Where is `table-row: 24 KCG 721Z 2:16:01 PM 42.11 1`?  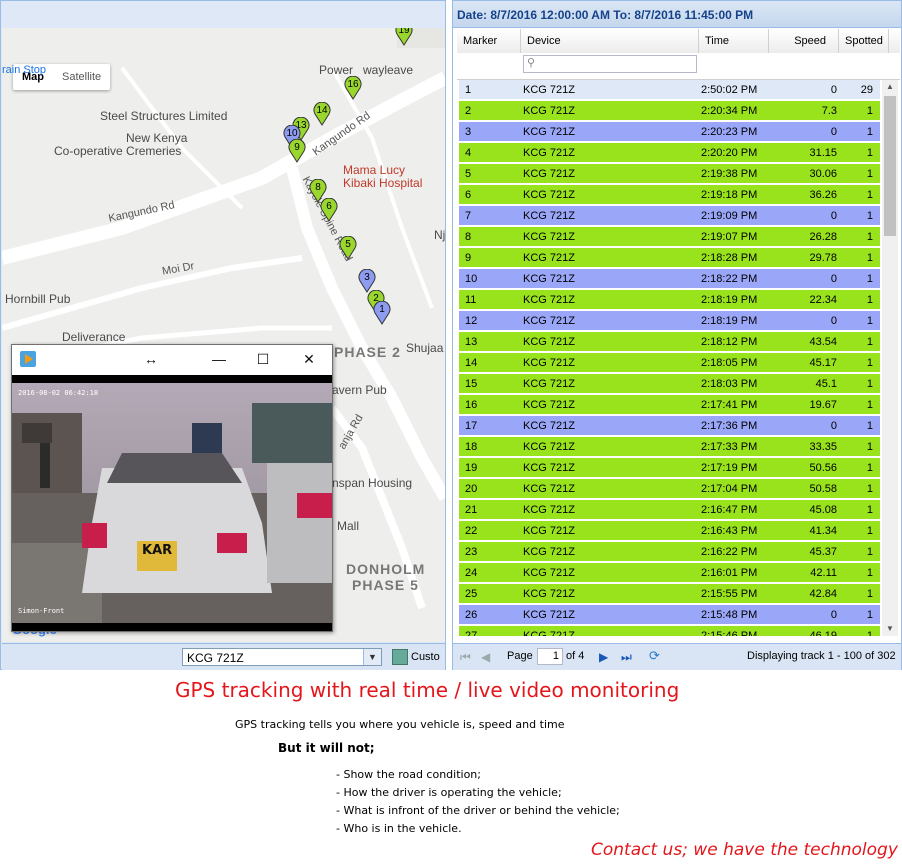
table-row: 24 KCG 721Z 2:16:01 PM 42.11 1 is located at coordinates (669, 573).